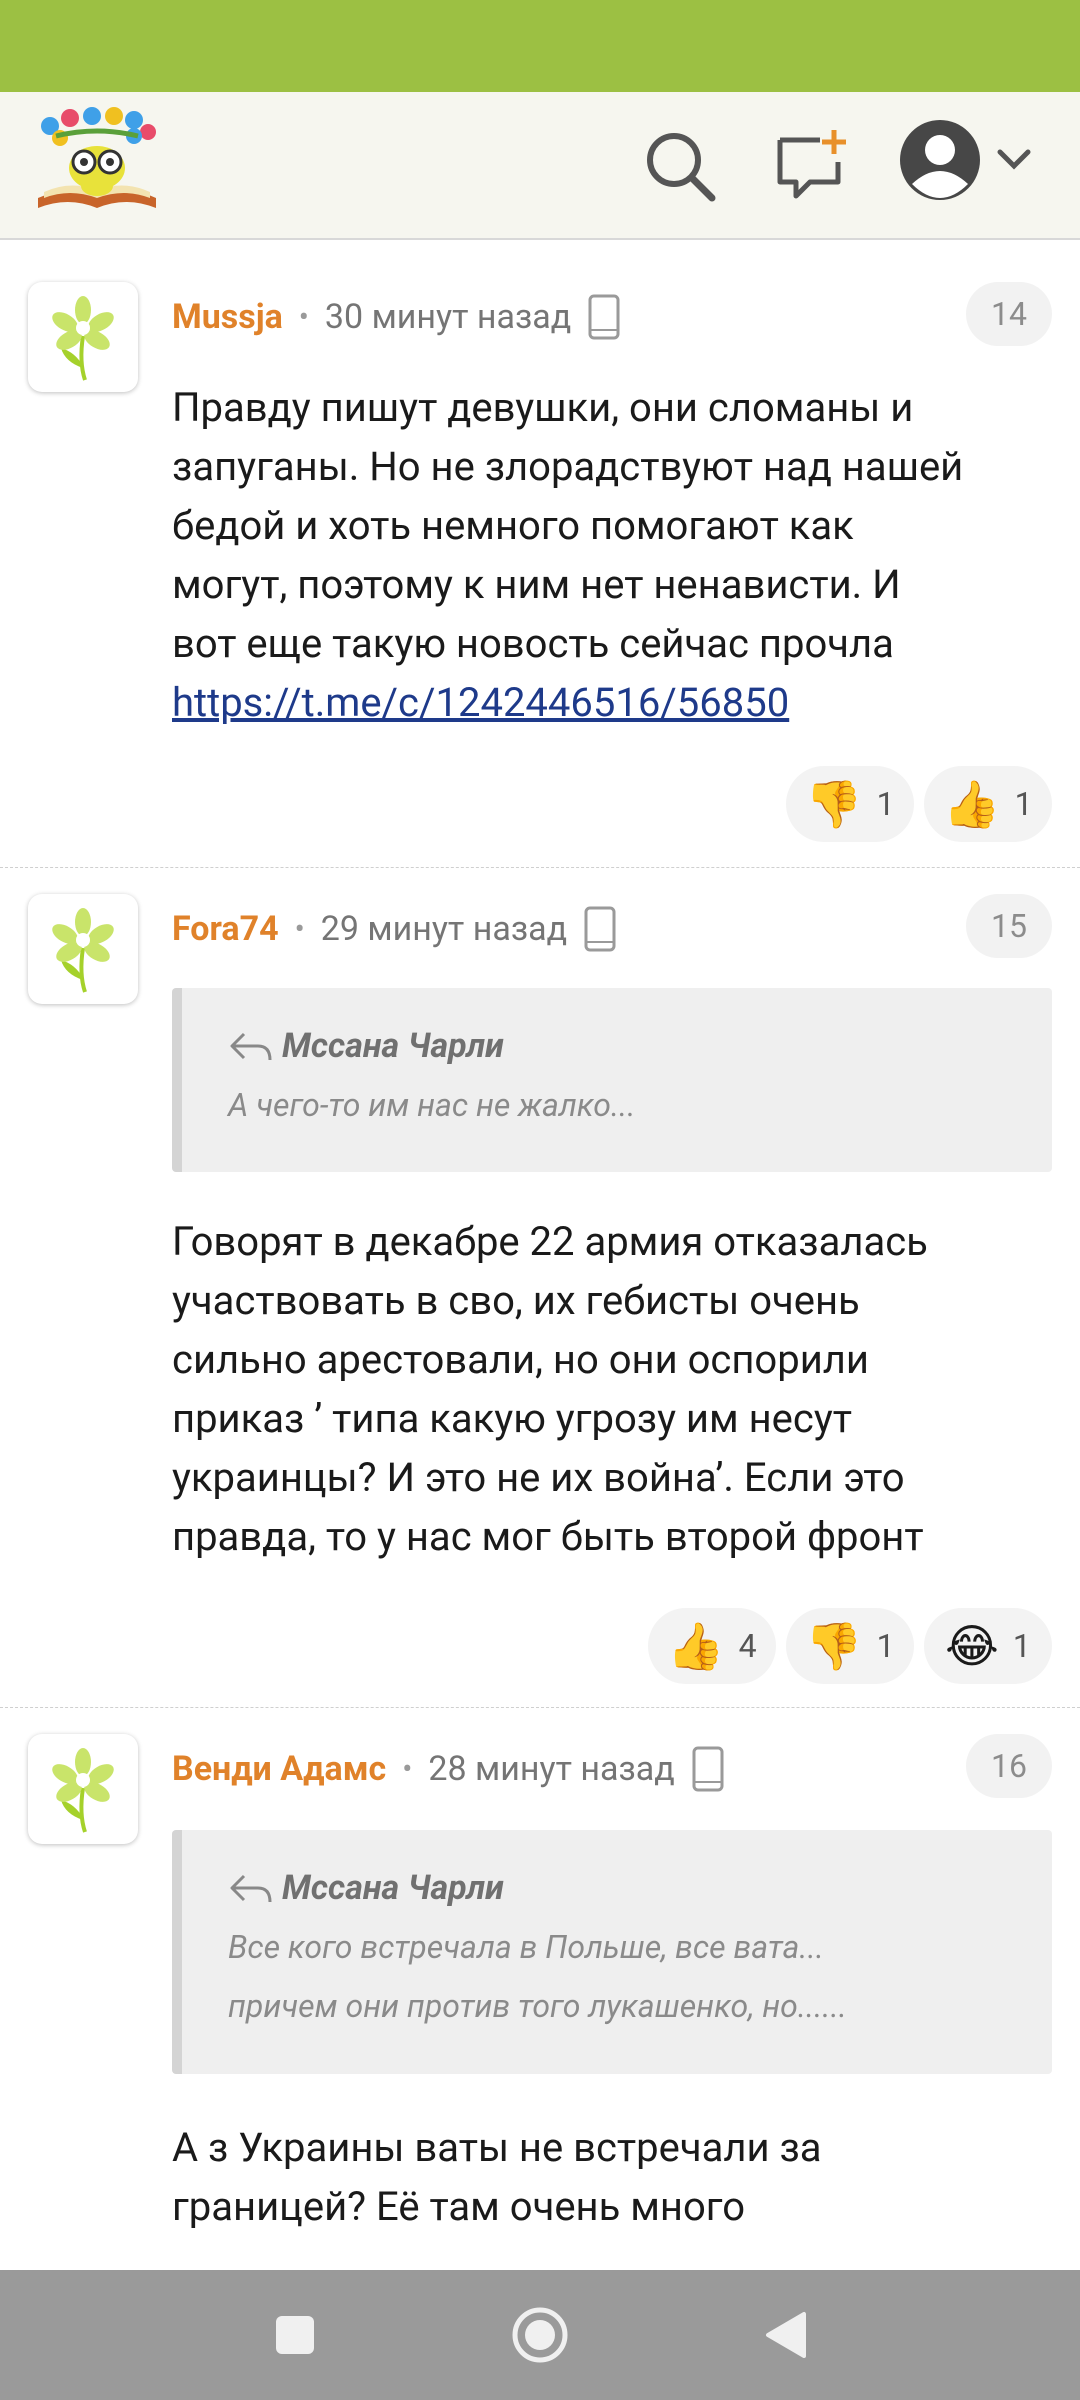  I want to click on comment-author: Венди Адамс, so click(279, 1769).